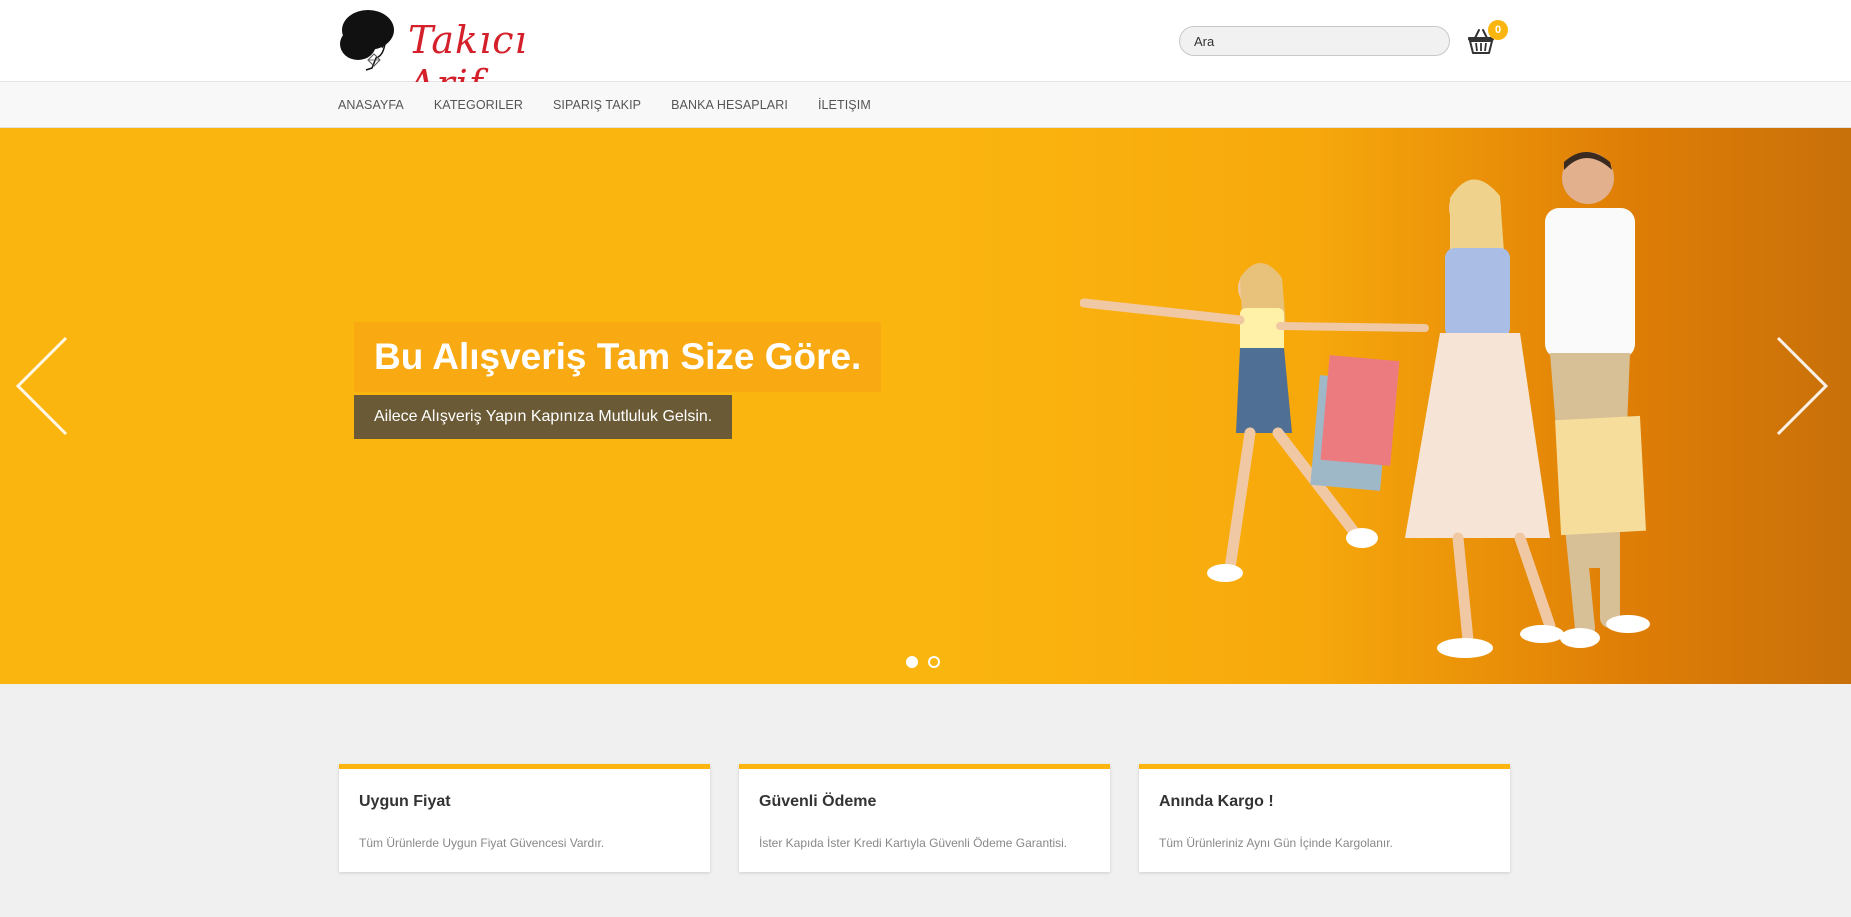 This screenshot has height=917, width=1851. What do you see at coordinates (1314, 41) in the screenshot?
I see `search-input` at bounding box center [1314, 41].